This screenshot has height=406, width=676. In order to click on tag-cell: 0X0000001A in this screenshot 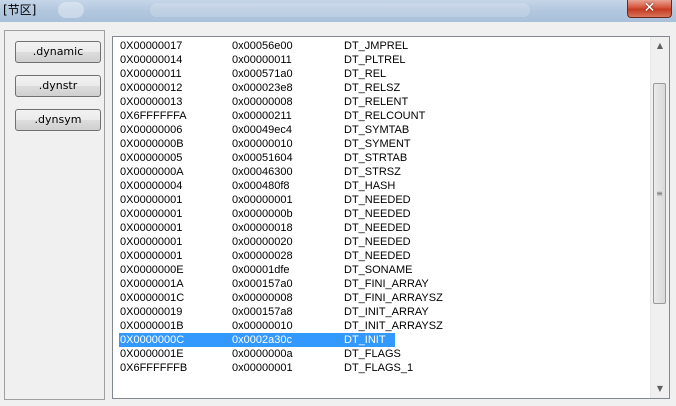, I will do `click(152, 284)`.